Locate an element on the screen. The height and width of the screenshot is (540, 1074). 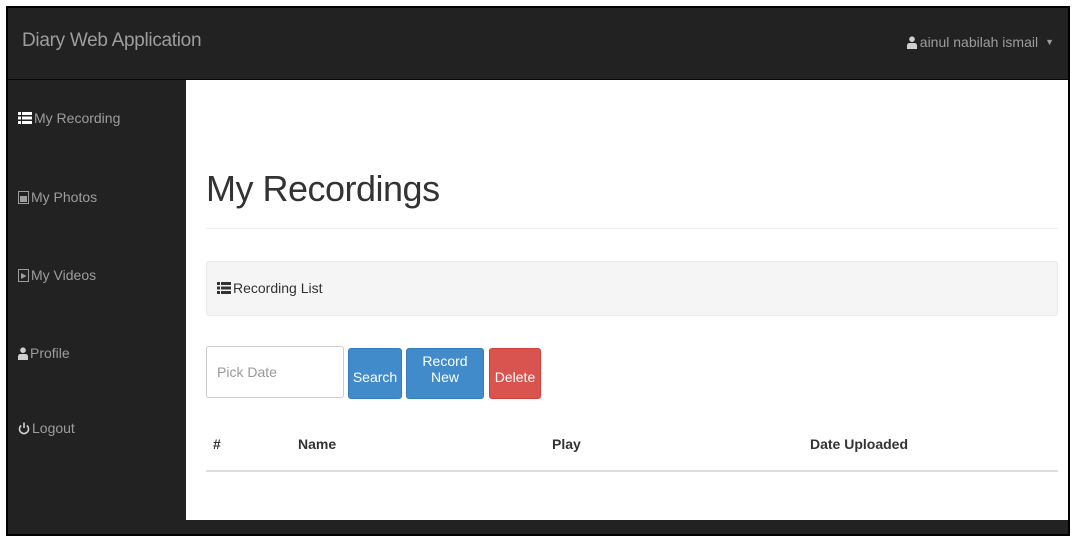
title-divider is located at coordinates (632, 228).